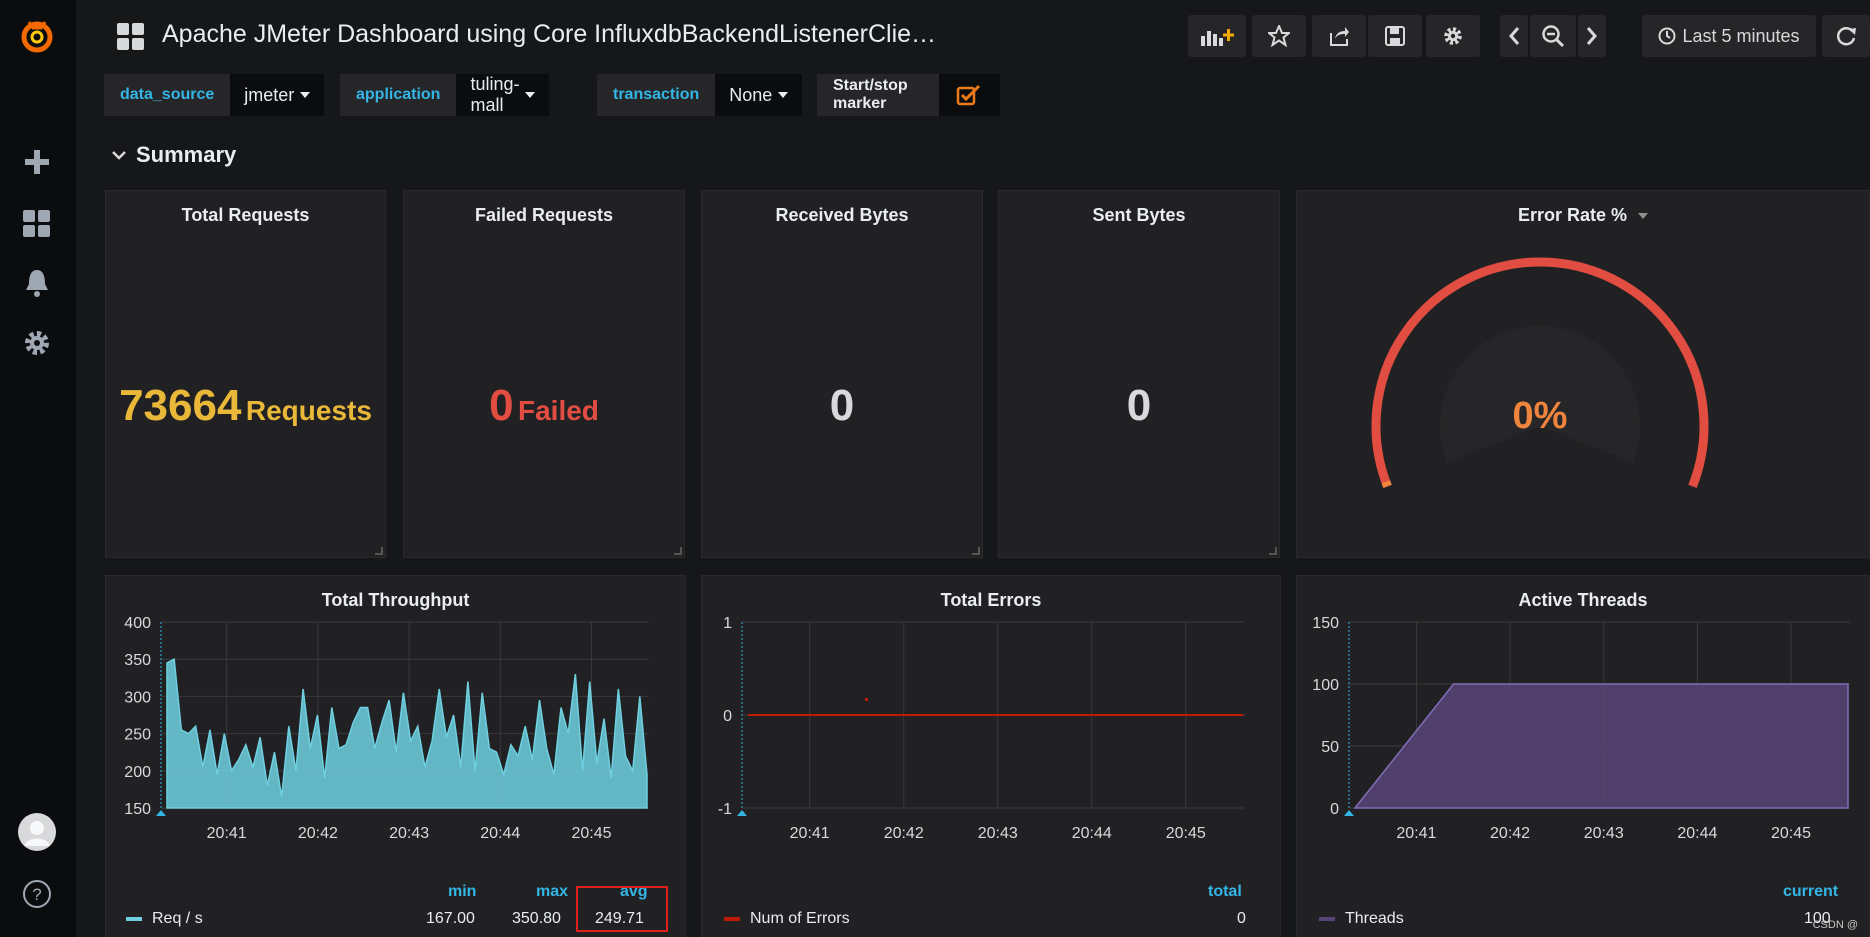  What do you see at coordinates (1835, 925) in the screenshot?
I see `watermark: CSDN @` at bounding box center [1835, 925].